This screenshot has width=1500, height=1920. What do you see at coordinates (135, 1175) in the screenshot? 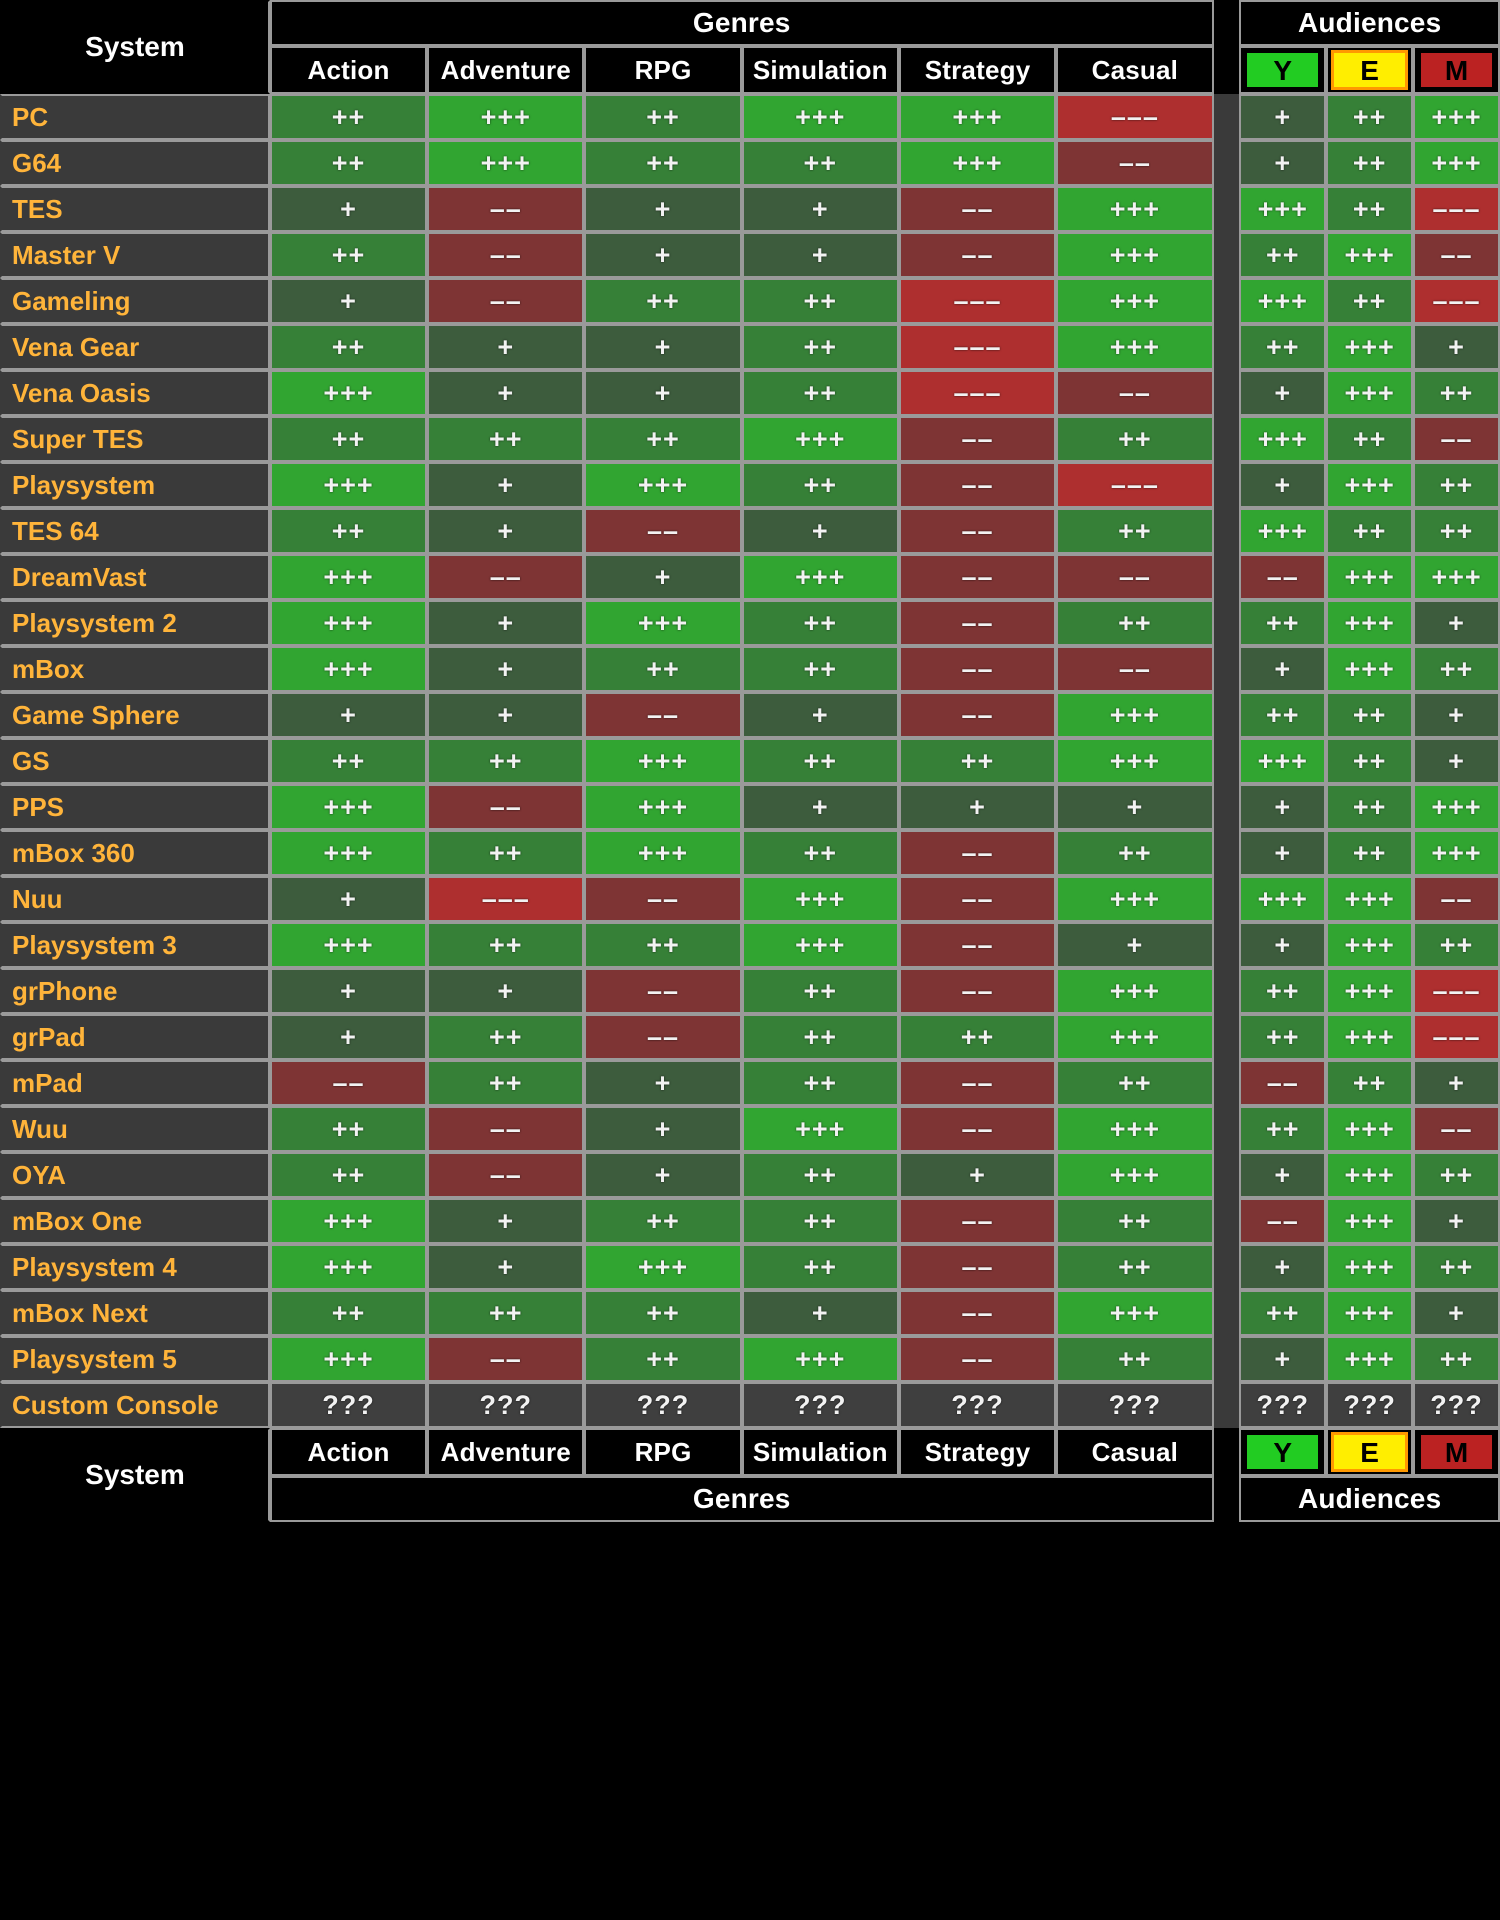
I see `system-name-cell: OYA` at bounding box center [135, 1175].